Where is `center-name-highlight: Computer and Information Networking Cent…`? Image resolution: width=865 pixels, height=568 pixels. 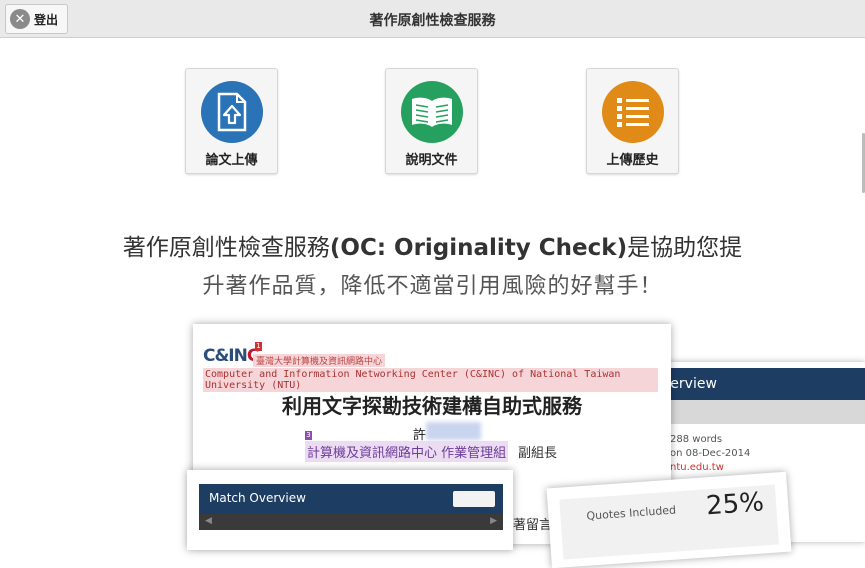 center-name-highlight: Computer and Information Networking Cent… is located at coordinates (430, 380).